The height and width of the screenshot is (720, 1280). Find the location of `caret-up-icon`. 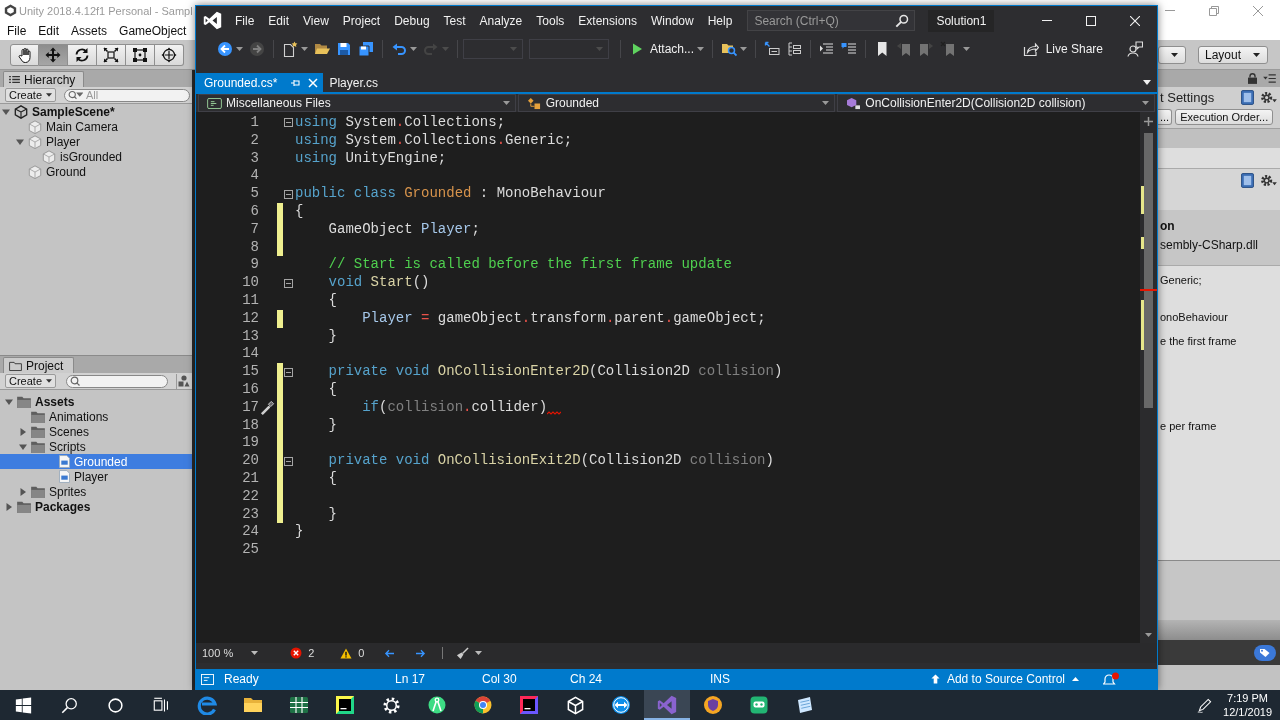

caret-up-icon is located at coordinates (1075, 679).